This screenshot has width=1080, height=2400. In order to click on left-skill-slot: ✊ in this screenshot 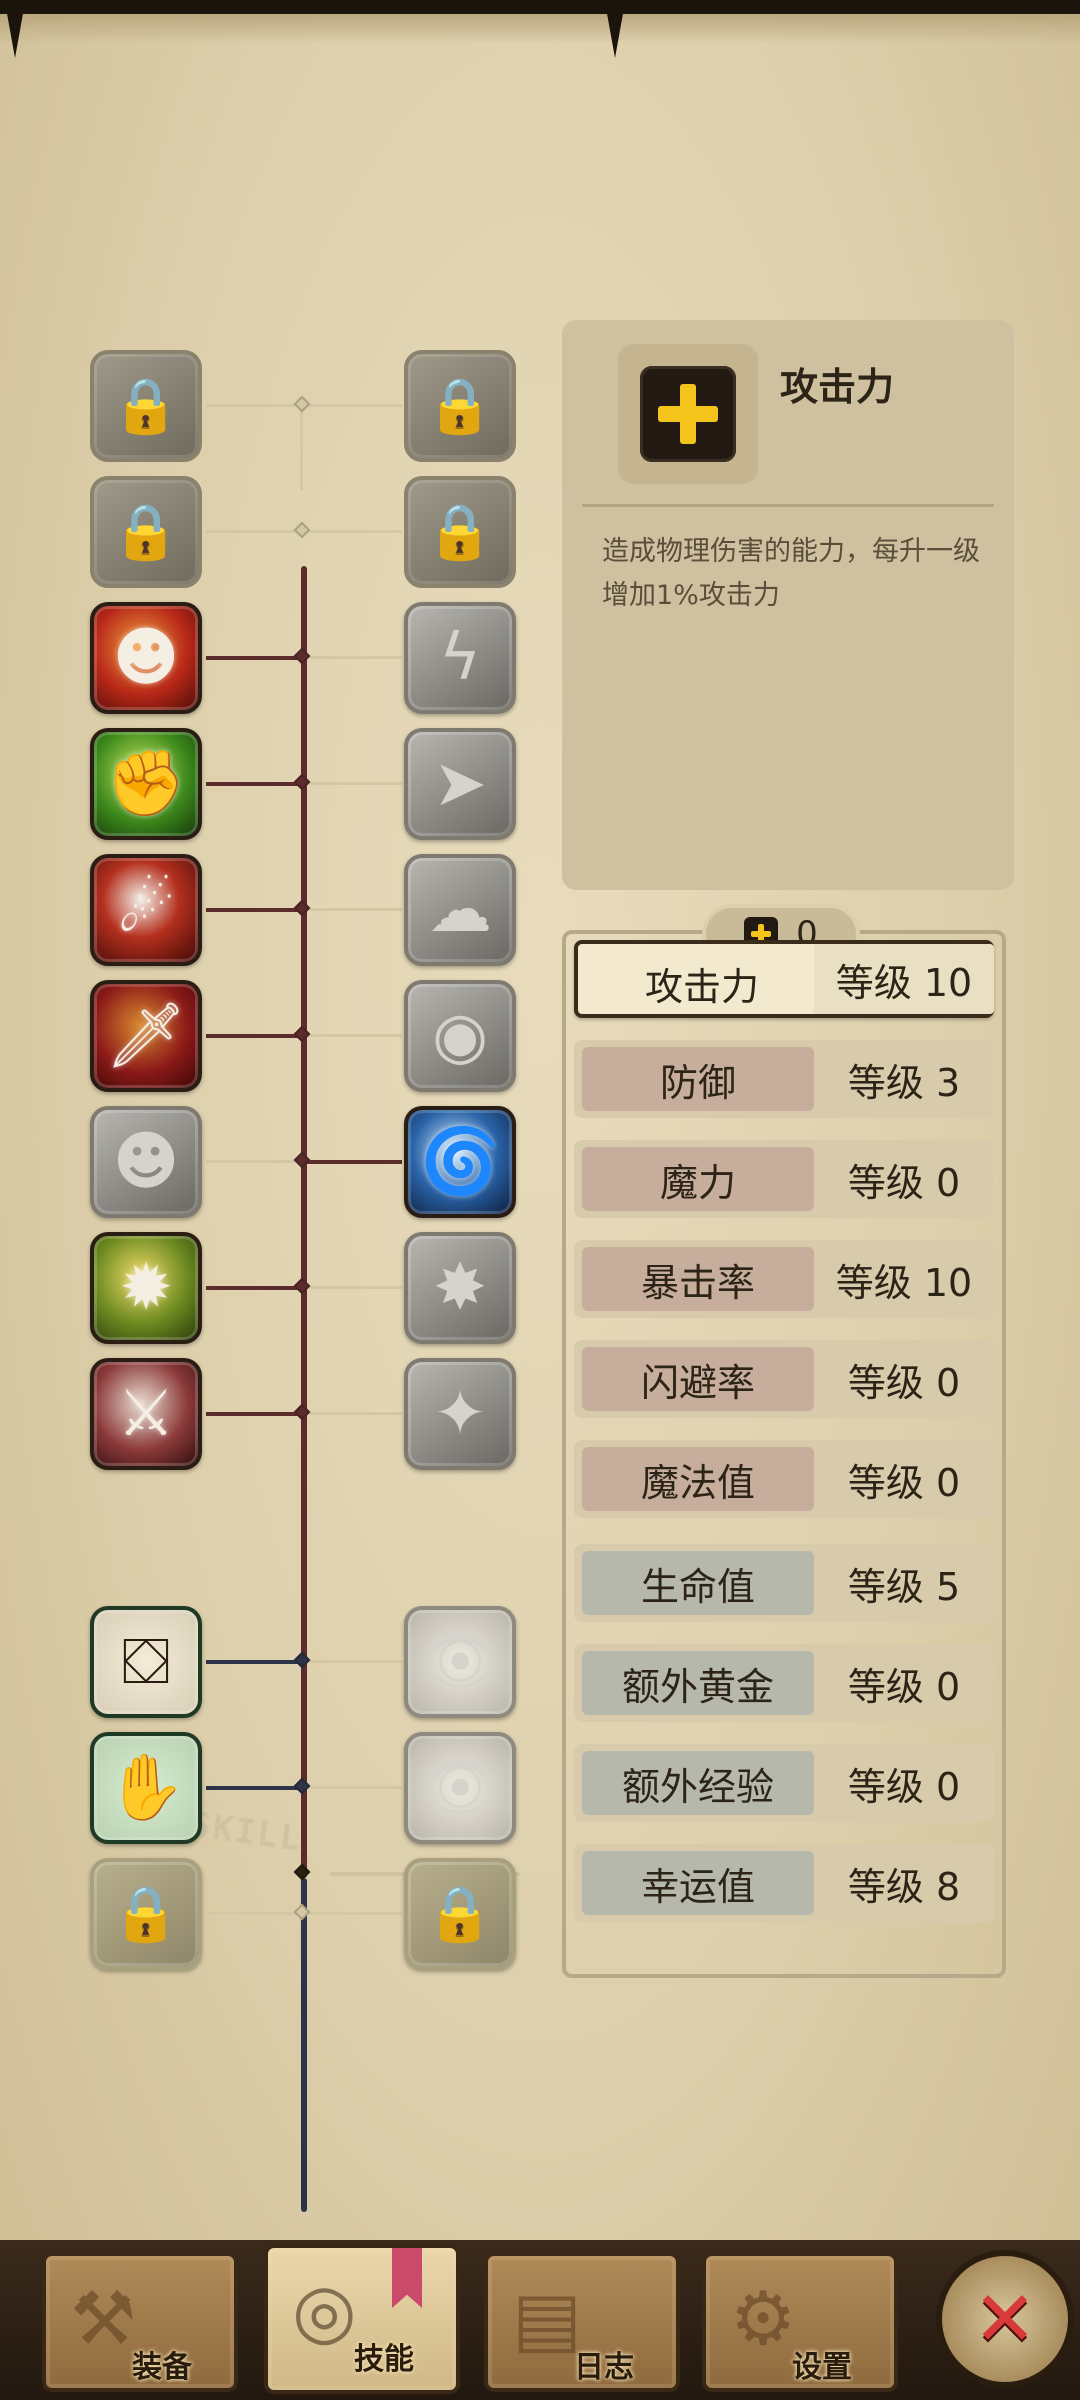, I will do `click(146, 784)`.